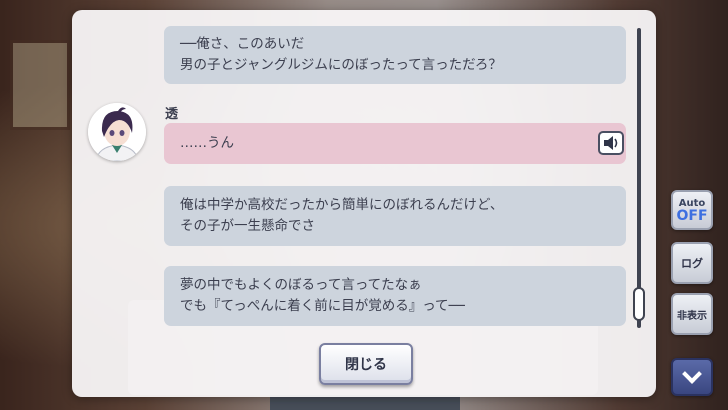 This screenshot has width=728, height=410. What do you see at coordinates (342, 205) in the screenshot?
I see `log-line: 俺は中学か高校だったから簡単にのぼれるんだけど、` at bounding box center [342, 205].